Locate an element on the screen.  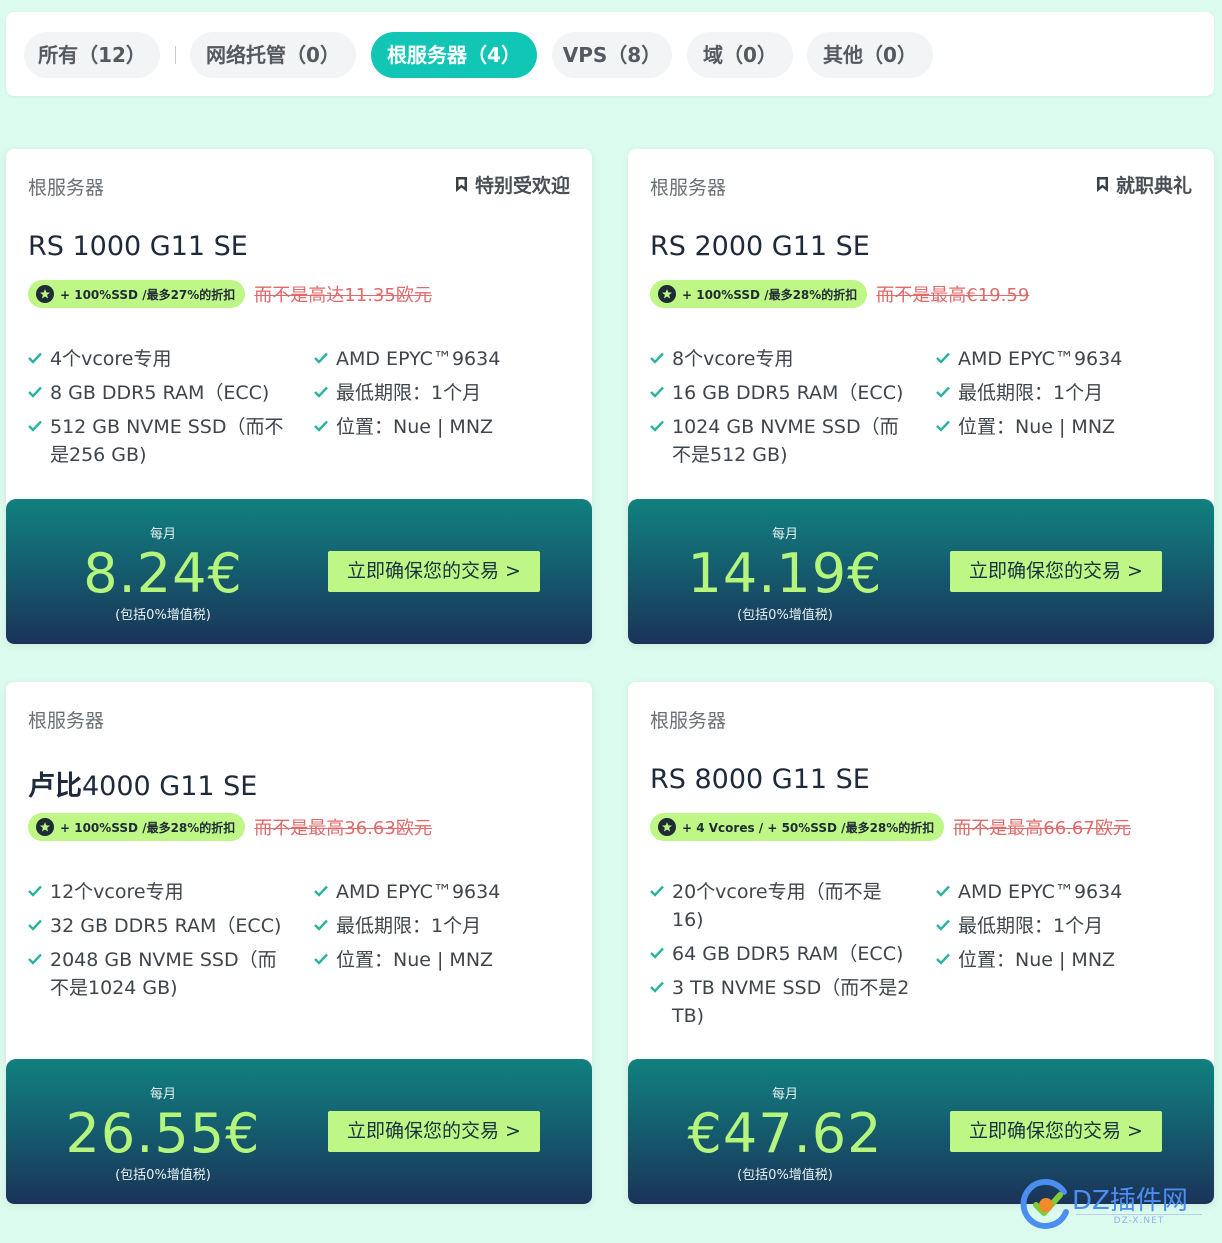
filter-vps: VPS（8） is located at coordinates (612, 55).